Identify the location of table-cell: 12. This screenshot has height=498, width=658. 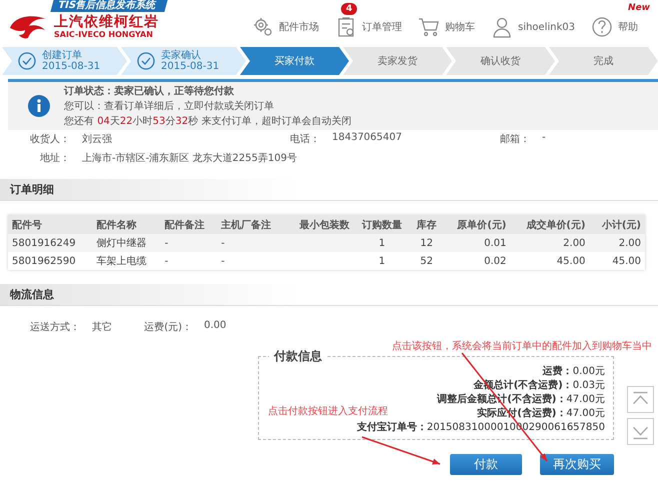
(427, 243).